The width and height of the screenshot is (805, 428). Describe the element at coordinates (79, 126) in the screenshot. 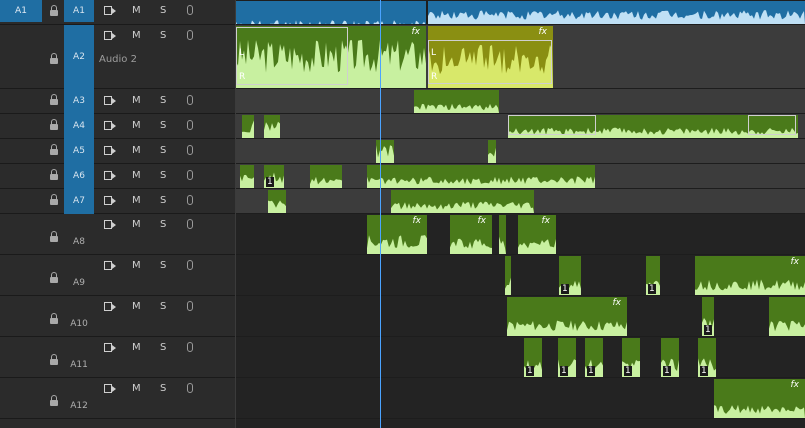

I see `track-target-a4: A4` at that location.